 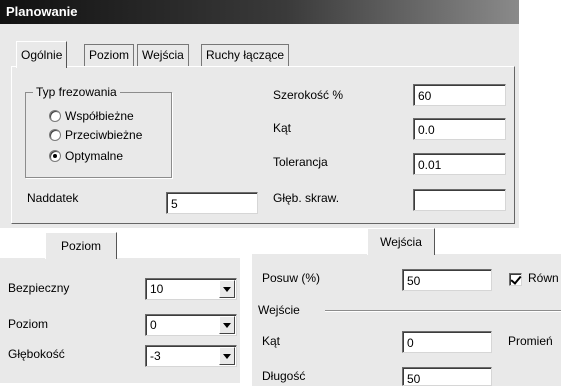 I want to click on tab-wejscia-detail: Wejścia, so click(x=401, y=241).